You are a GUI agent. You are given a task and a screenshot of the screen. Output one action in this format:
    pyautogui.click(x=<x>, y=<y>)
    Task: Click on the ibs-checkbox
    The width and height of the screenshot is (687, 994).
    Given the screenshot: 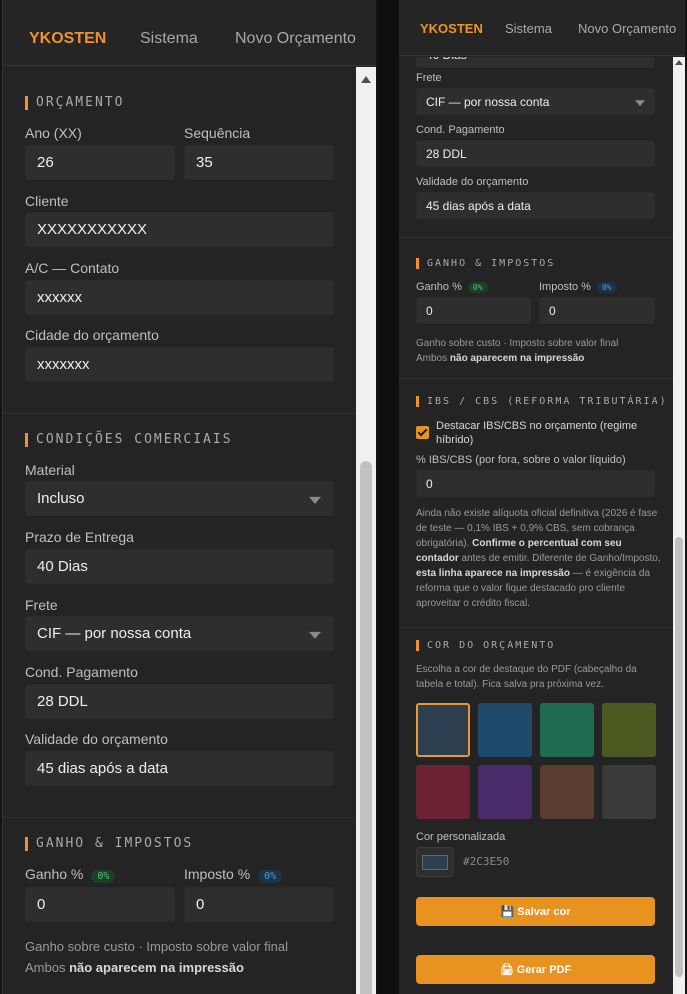 What is the action you would take?
    pyautogui.click(x=422, y=432)
    